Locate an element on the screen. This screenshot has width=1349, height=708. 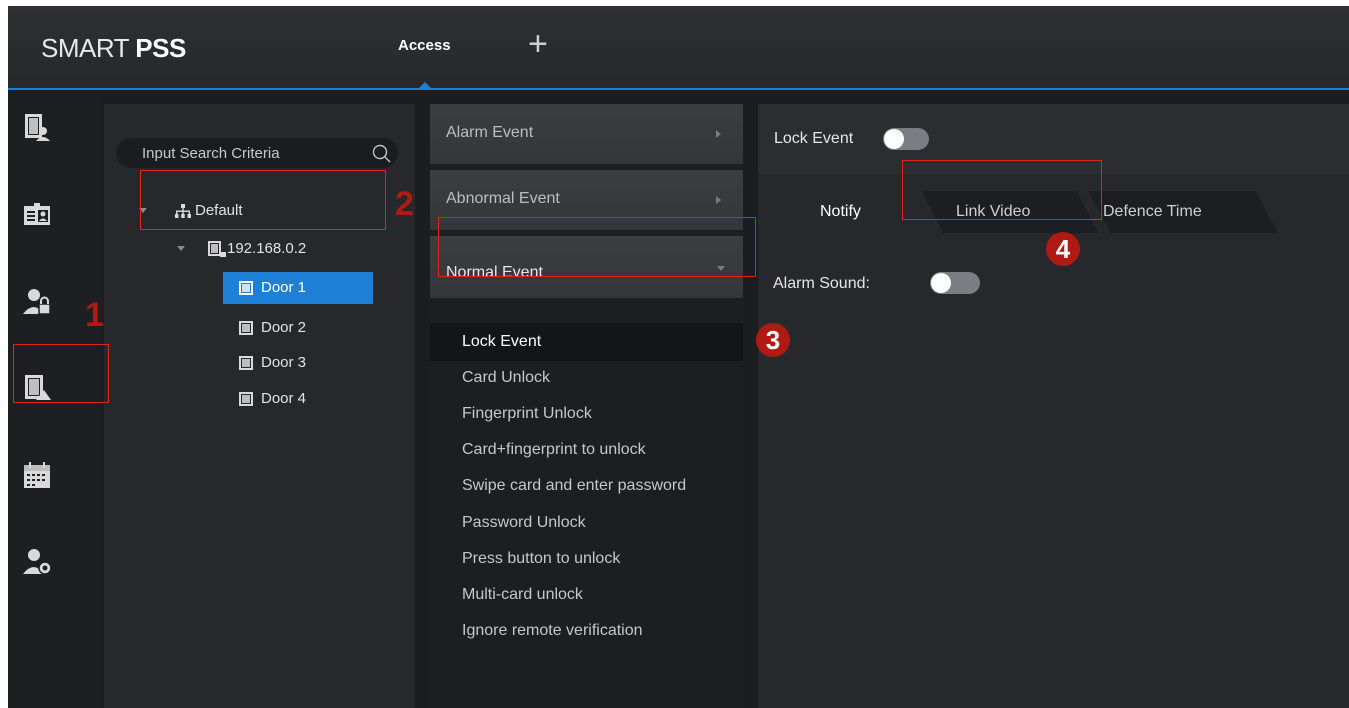
tree-node-door-1: Door 1 is located at coordinates (298, 288).